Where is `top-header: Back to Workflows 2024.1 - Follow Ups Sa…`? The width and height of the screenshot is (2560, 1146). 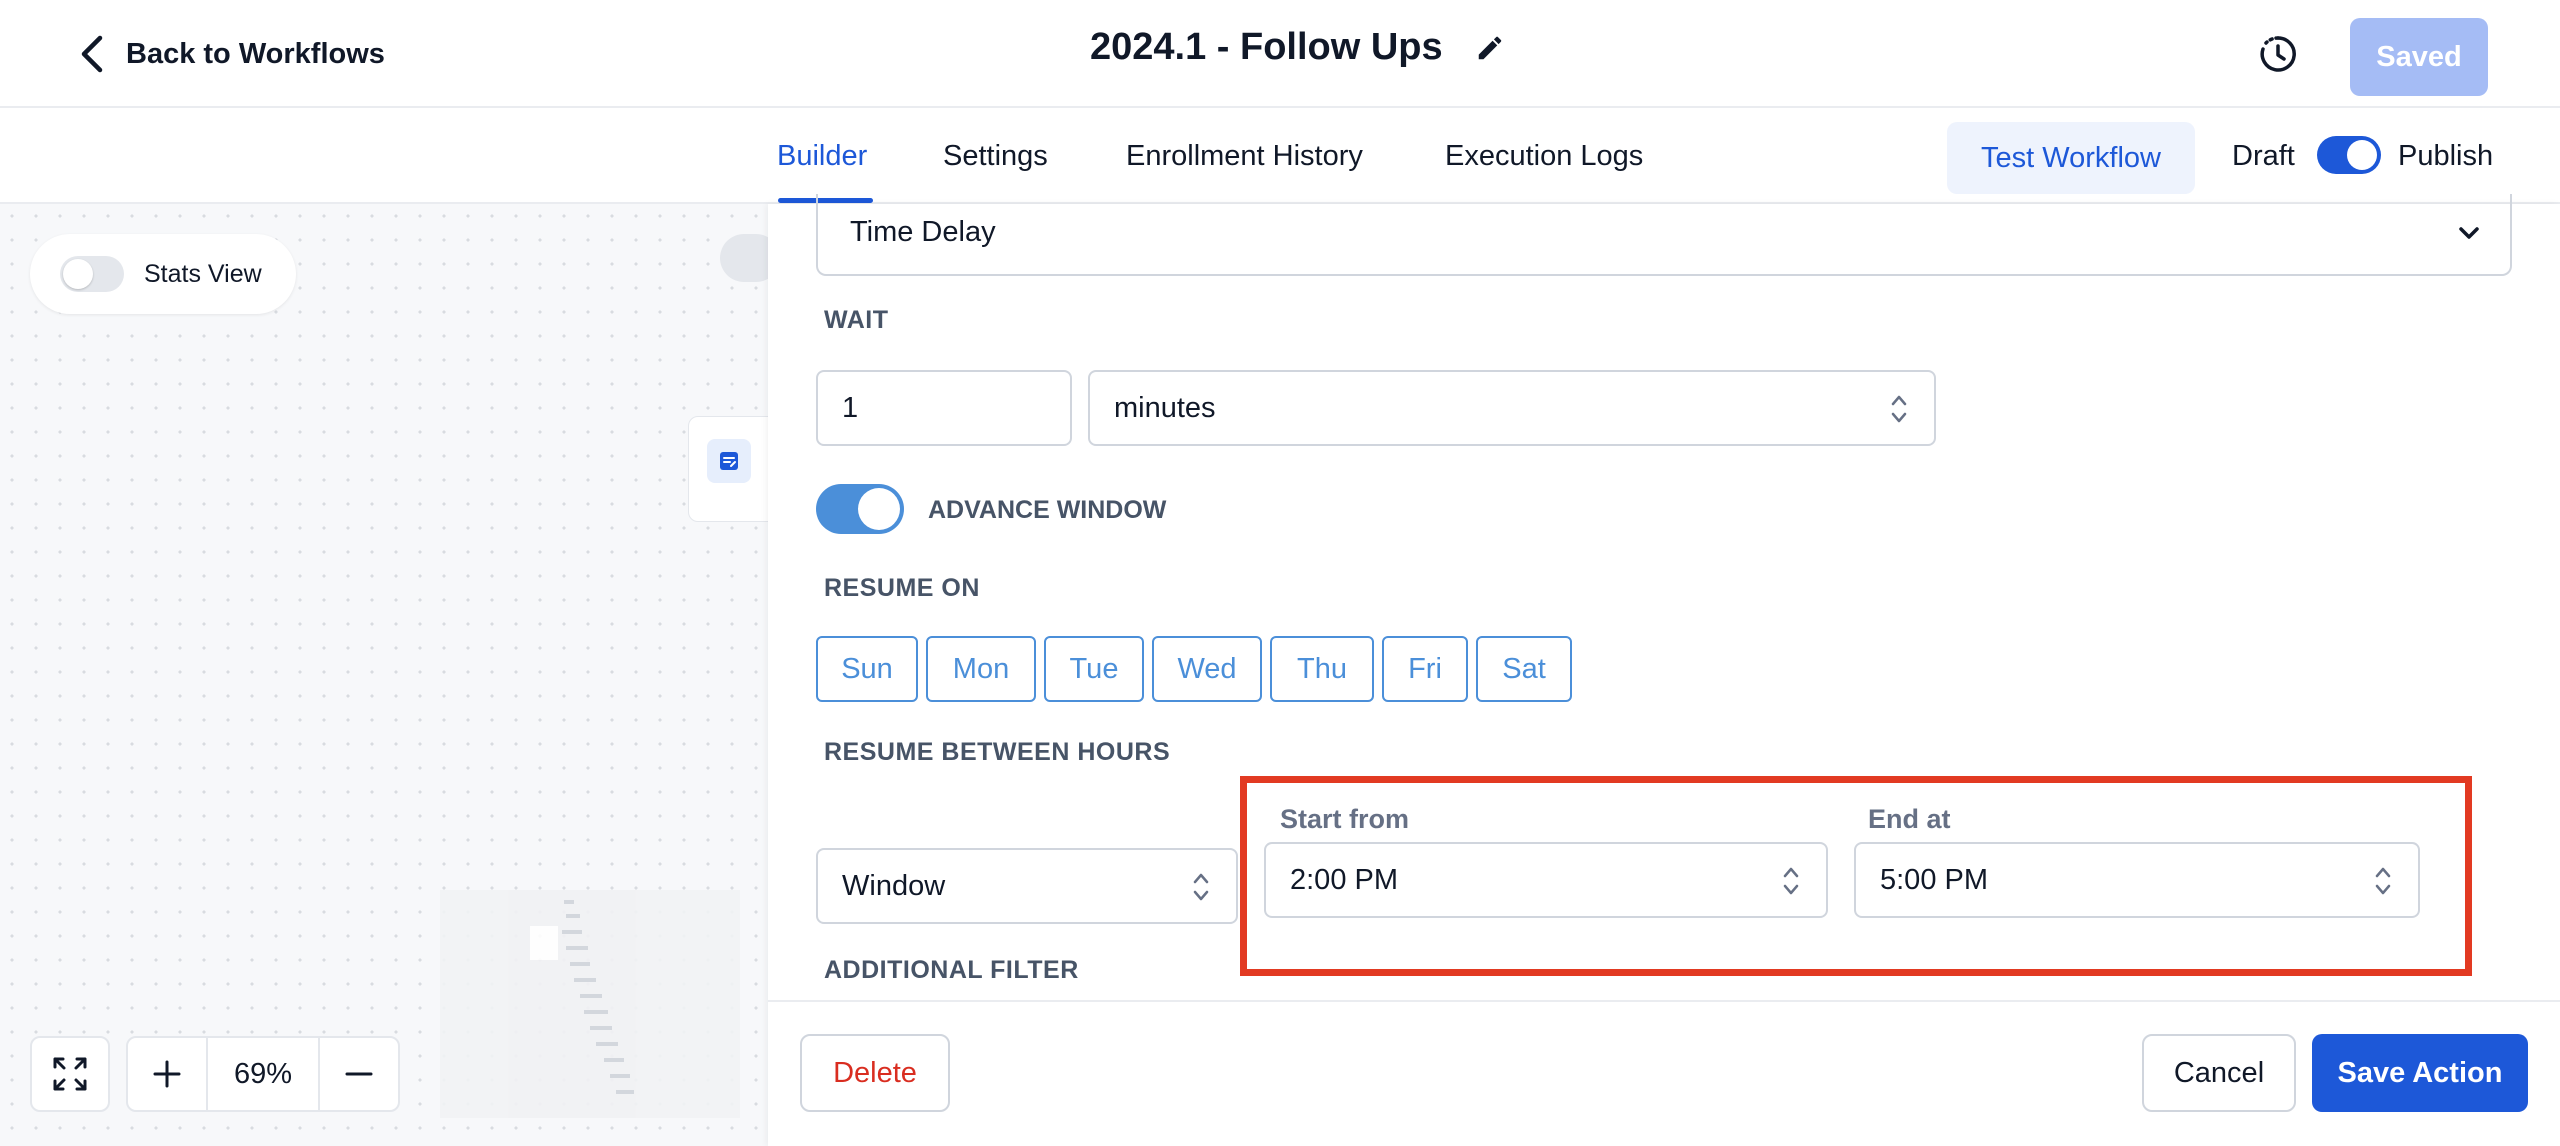
top-header: Back to Workflows 2024.1 - Follow Ups Sa… is located at coordinates (1280, 54).